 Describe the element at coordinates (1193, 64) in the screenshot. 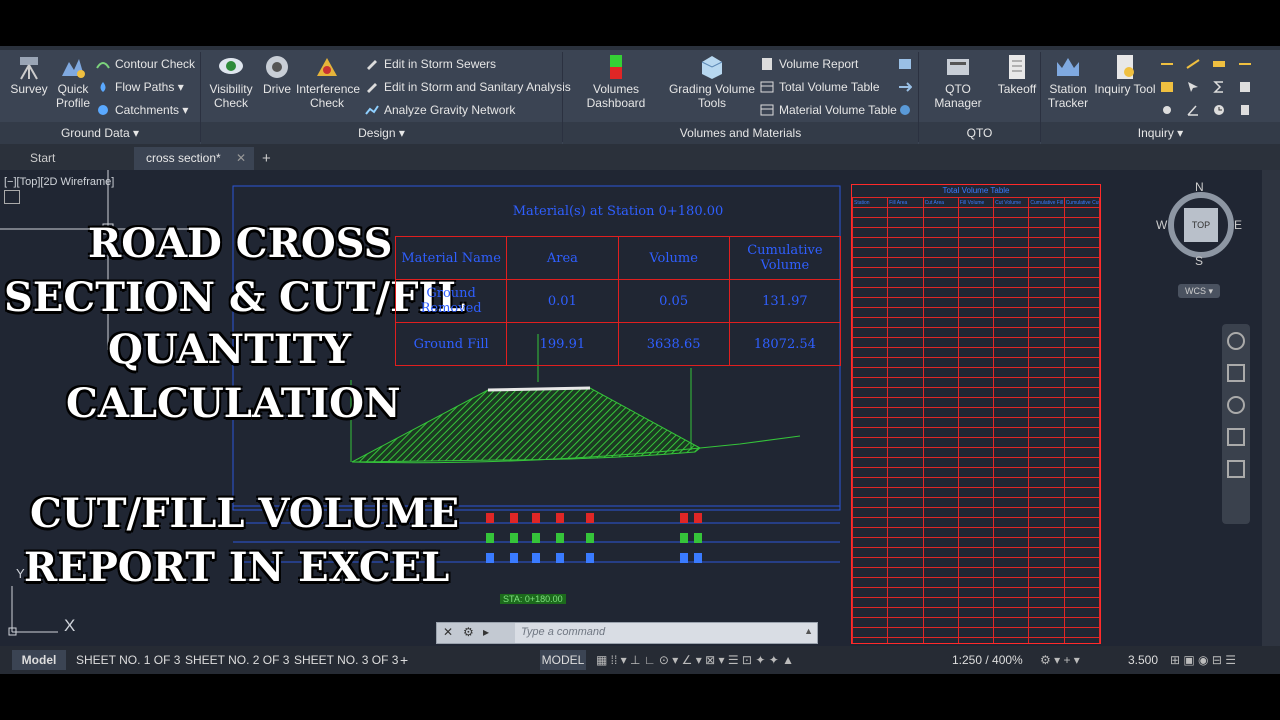

I see `distance-icon` at that location.